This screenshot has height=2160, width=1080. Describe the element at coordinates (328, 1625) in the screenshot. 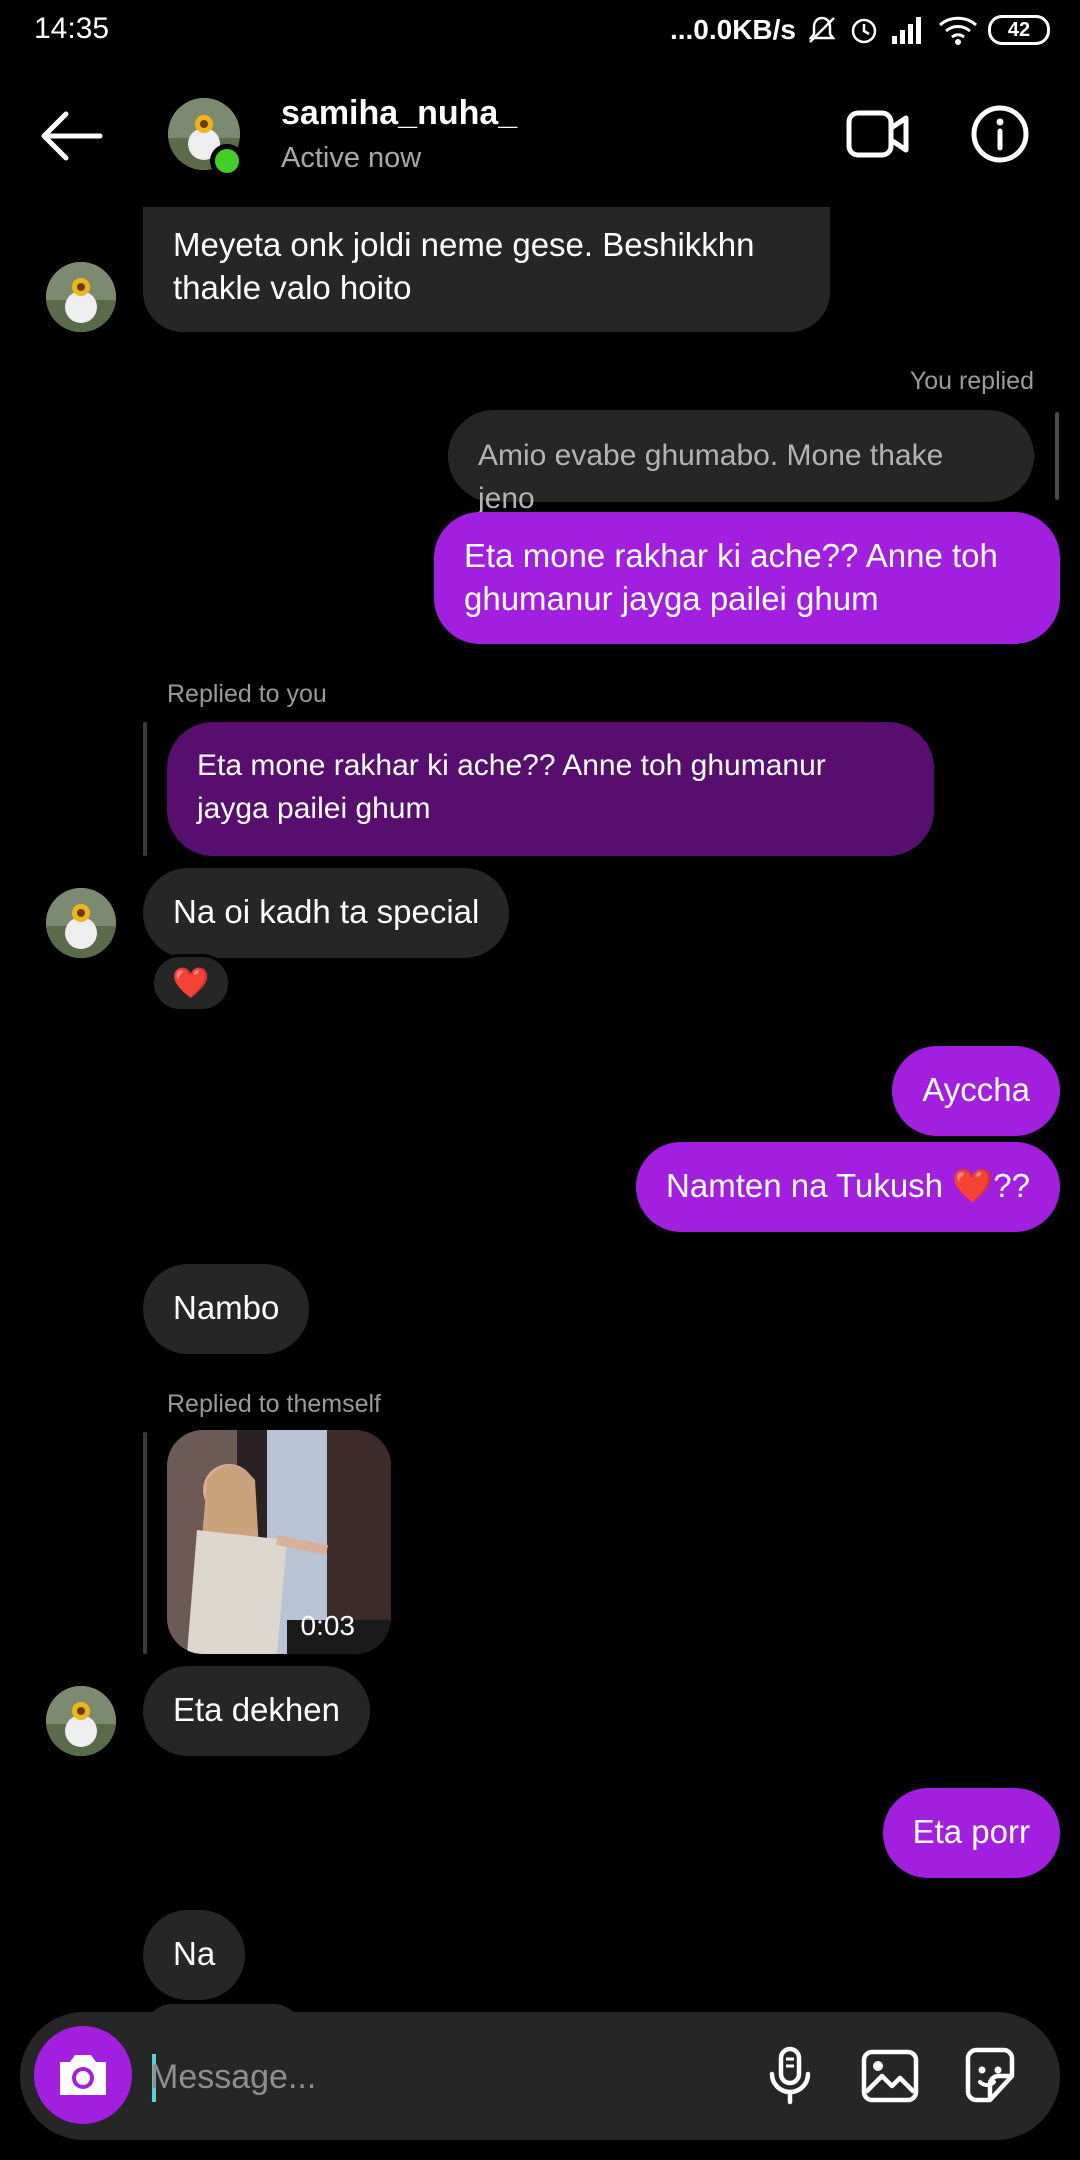

I see `video-duration: 0:03` at that location.